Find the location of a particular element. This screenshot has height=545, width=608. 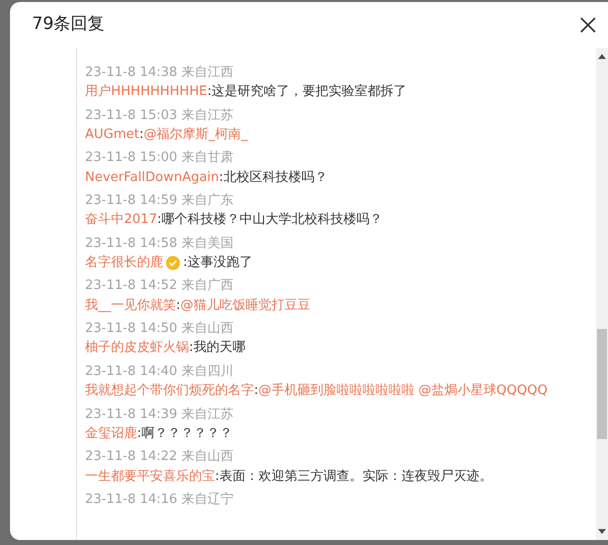

comment-text: :哪个科技楼？中山大学北校科技楼吗？ is located at coordinates (269, 220).